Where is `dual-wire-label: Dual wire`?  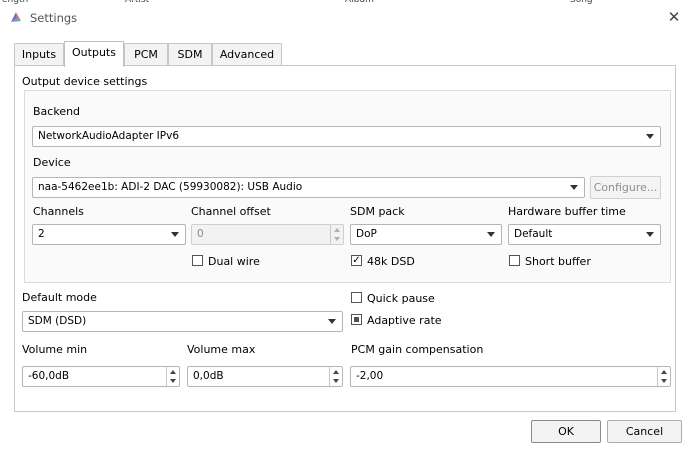 dual-wire-label: Dual wire is located at coordinates (234, 261).